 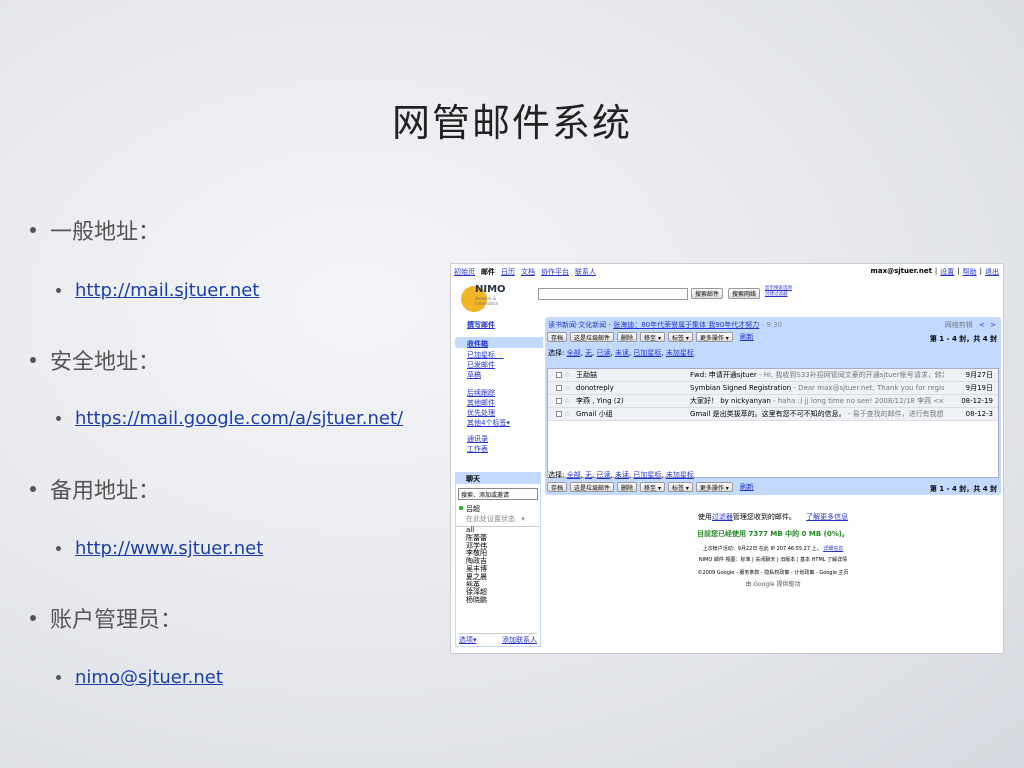 I want to click on nav-sites: 协作平台, so click(x=555, y=272).